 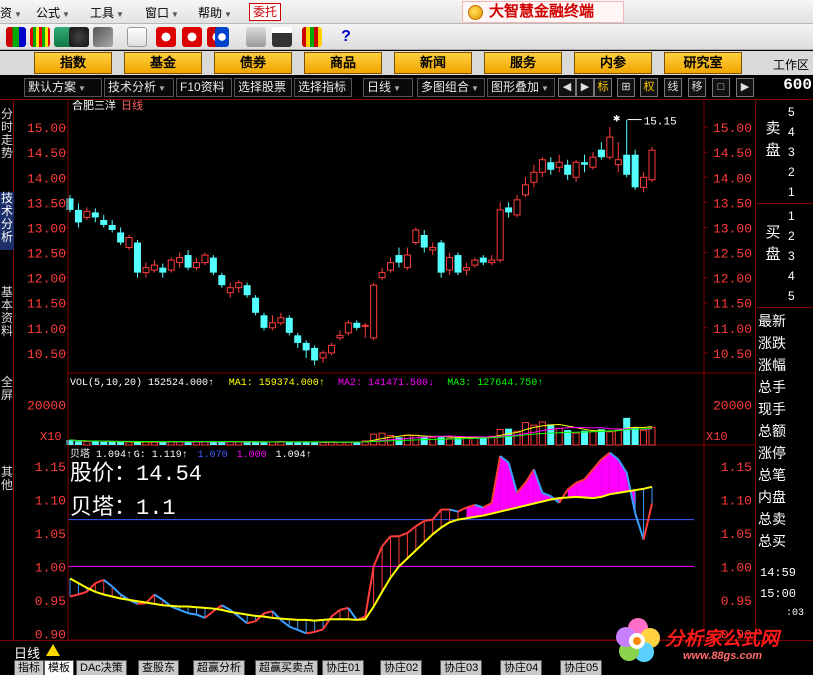 What do you see at coordinates (50, 467) in the screenshot?
I see `beta-tick-label: 1.15` at bounding box center [50, 467].